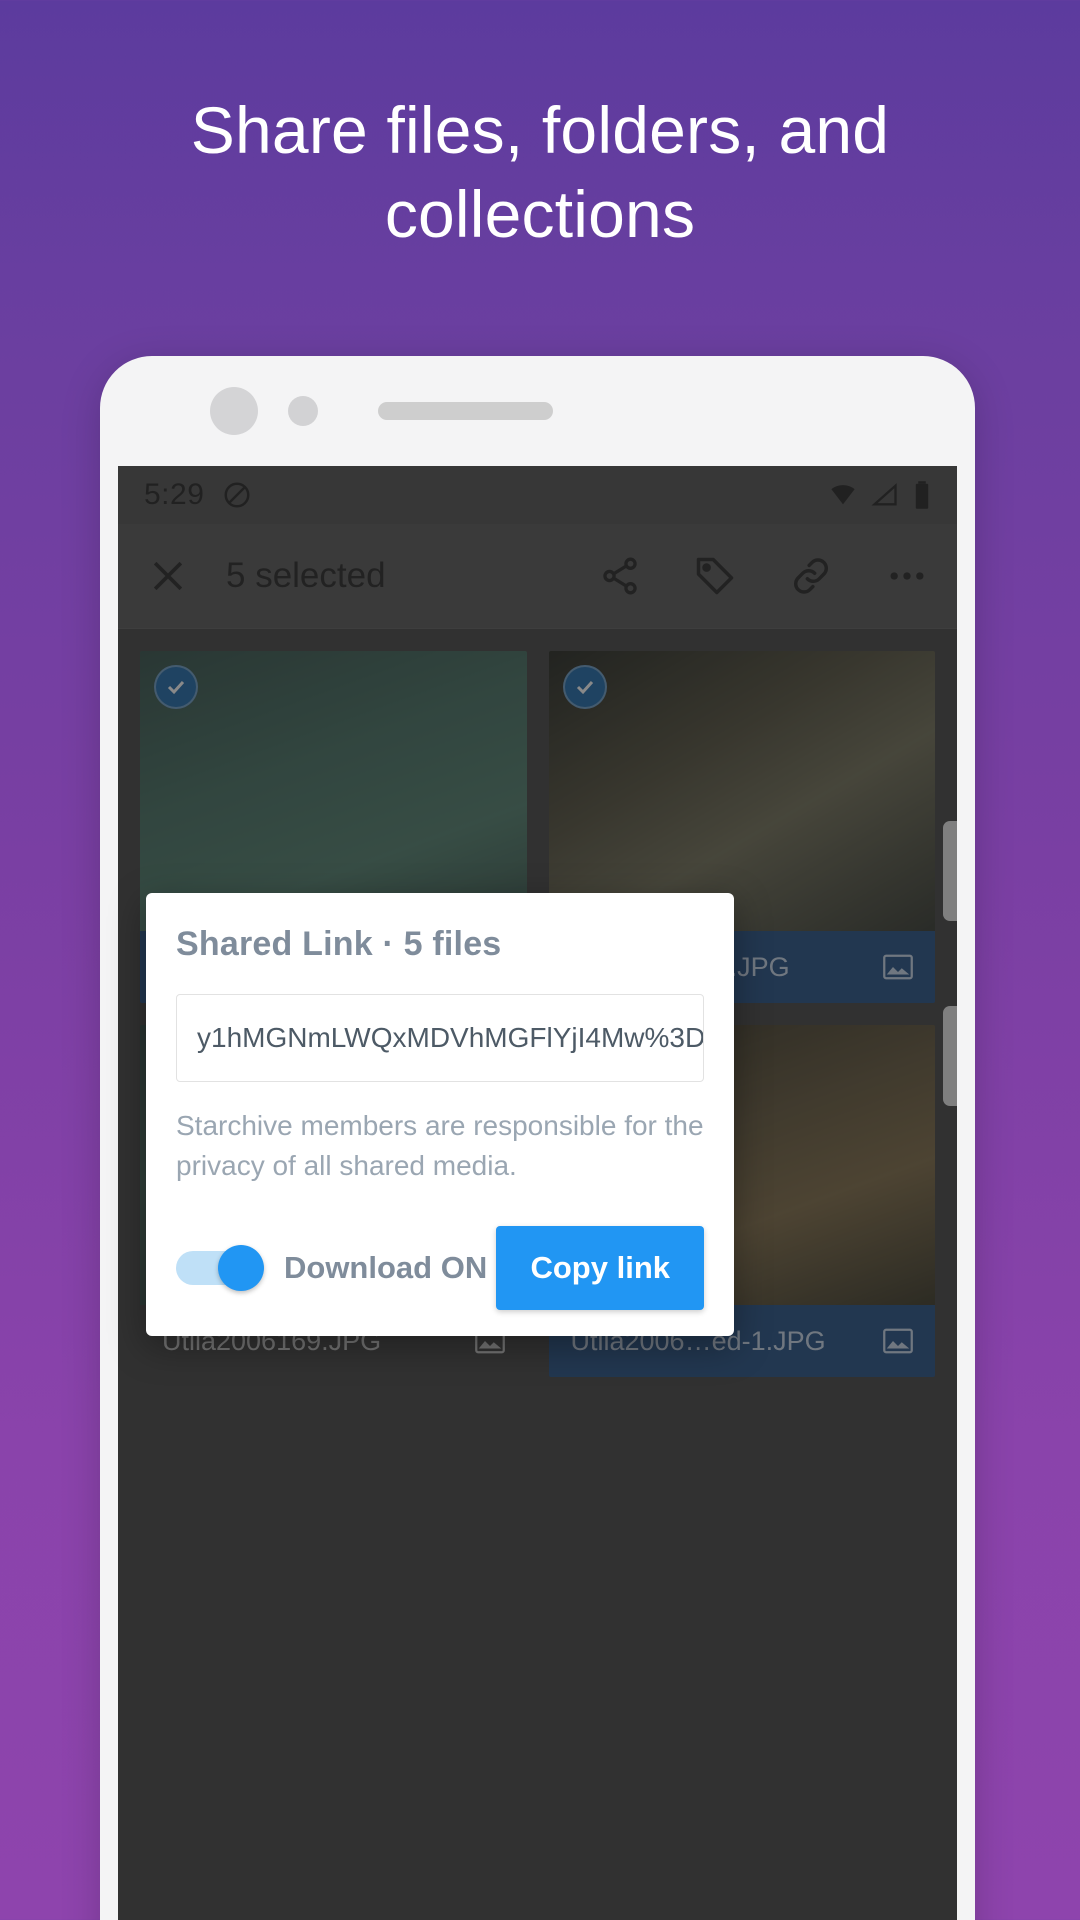  What do you see at coordinates (600, 1267) in the screenshot?
I see `copy-link-button: Copy link` at bounding box center [600, 1267].